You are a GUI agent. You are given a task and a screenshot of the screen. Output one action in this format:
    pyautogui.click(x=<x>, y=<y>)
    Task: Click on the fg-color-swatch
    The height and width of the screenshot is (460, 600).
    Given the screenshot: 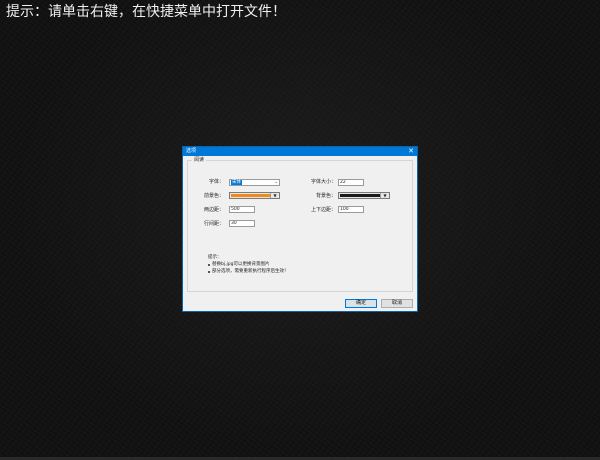 What is the action you would take?
    pyautogui.click(x=250, y=195)
    